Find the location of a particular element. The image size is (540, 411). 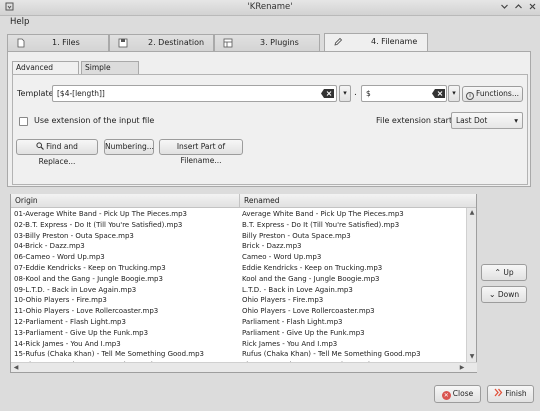

cell-renamed: Kool and the Gang - Jungle Boogie.mp3 is located at coordinates (311, 278).